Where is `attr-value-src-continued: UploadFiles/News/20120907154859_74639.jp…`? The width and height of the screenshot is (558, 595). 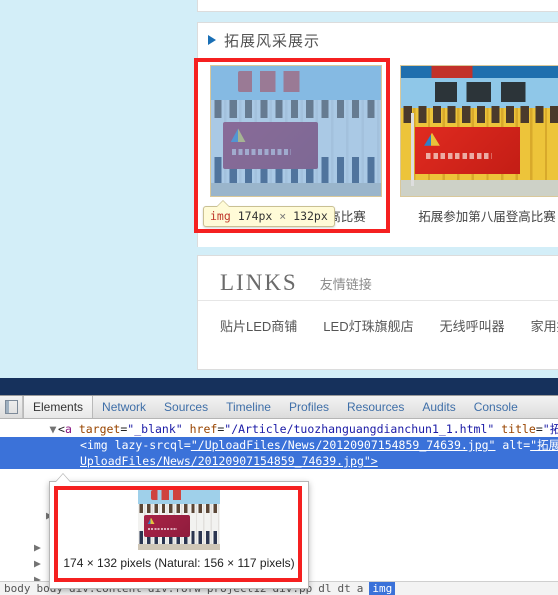 attr-value-src-continued: UploadFiles/News/20120907154859_74639.jp… is located at coordinates (229, 461).